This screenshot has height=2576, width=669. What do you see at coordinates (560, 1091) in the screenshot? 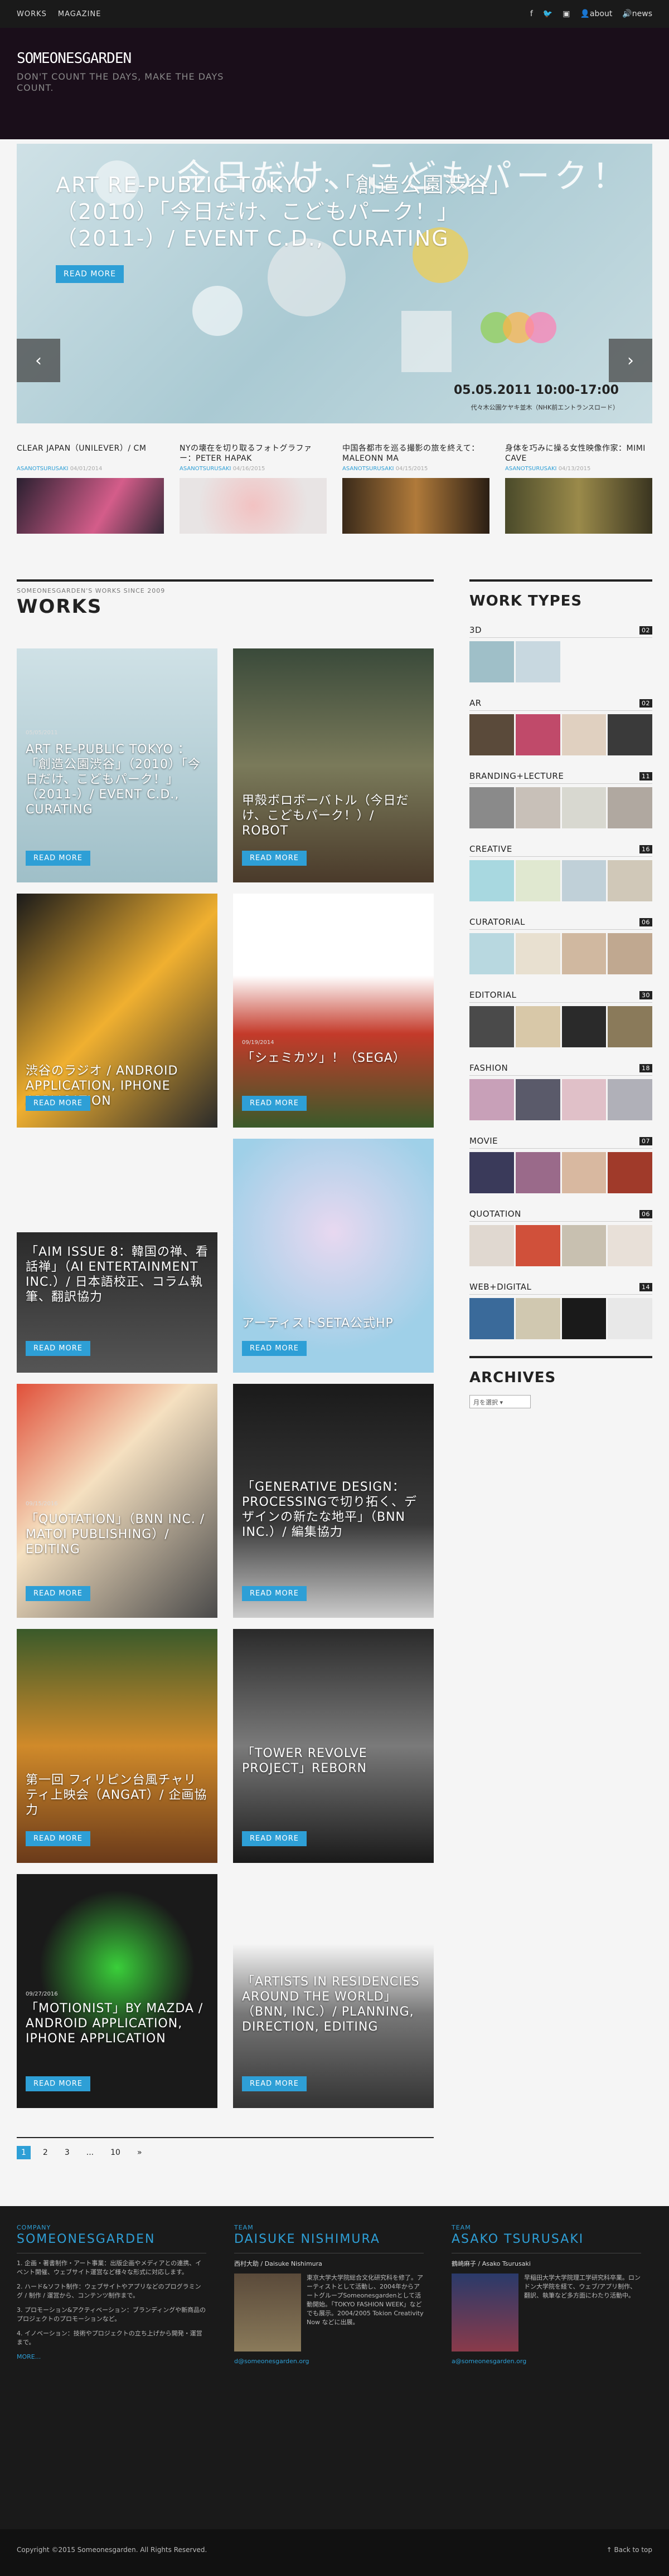
I see `work-type: FASHION 18` at bounding box center [560, 1091].